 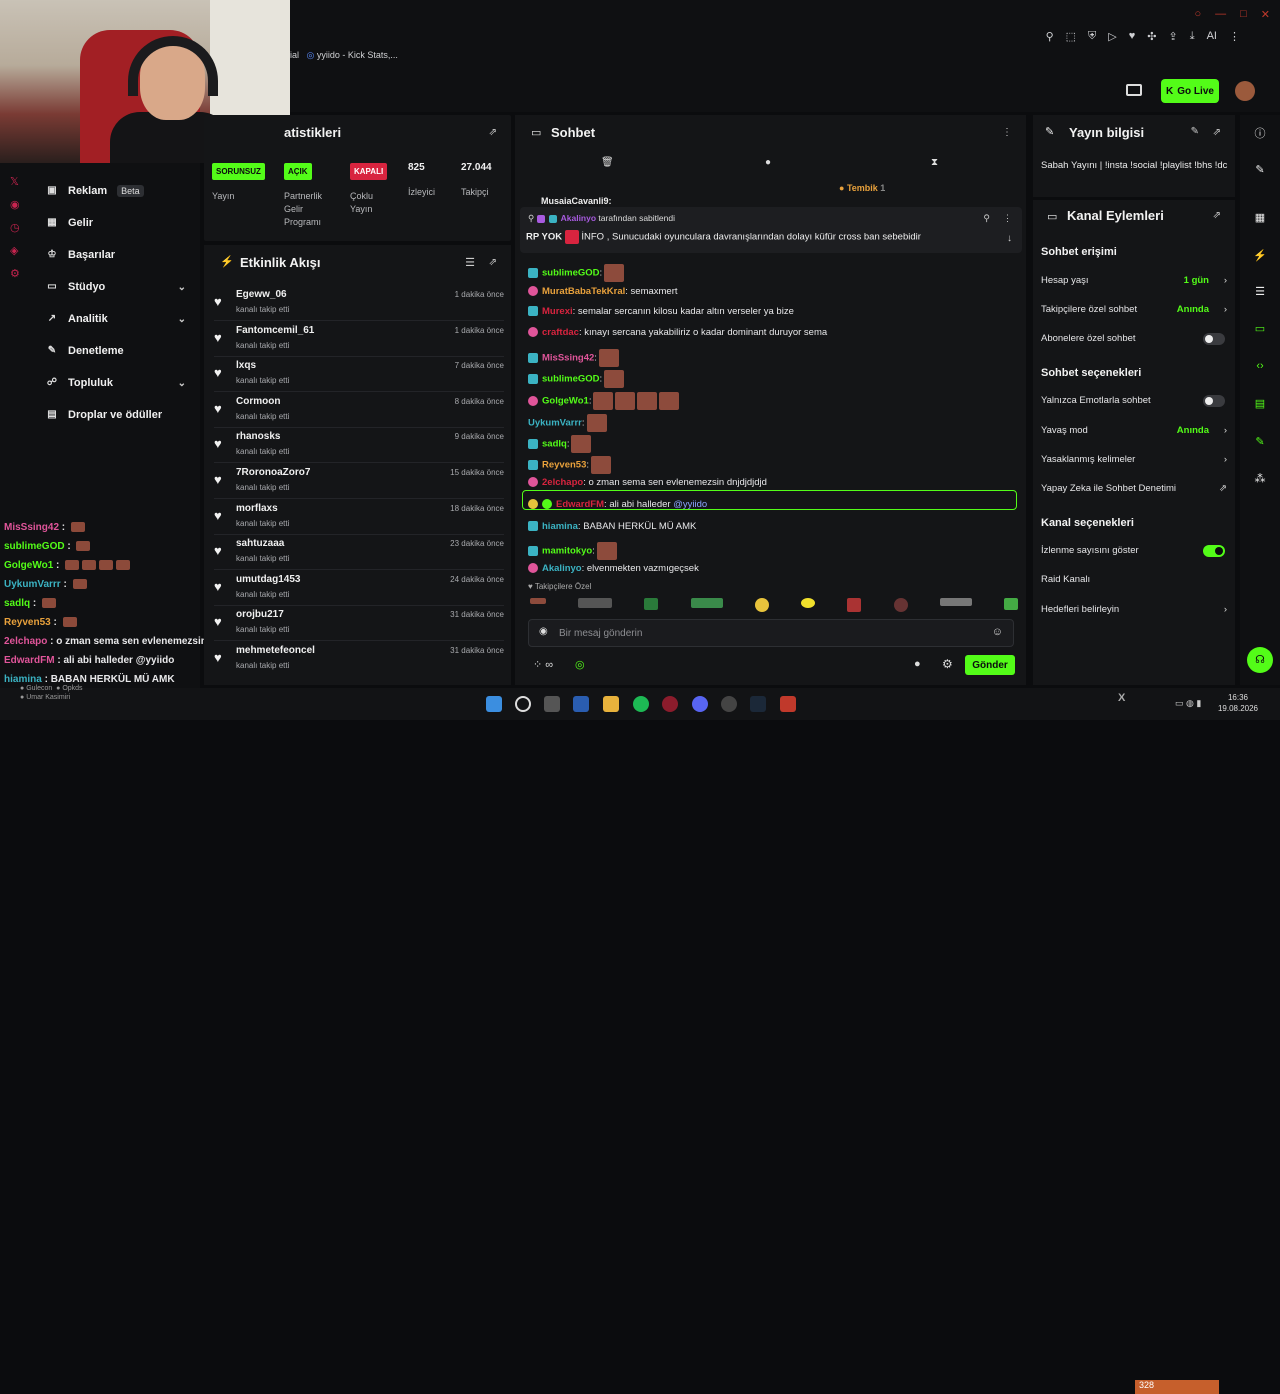 I want to click on hourglass-icon: ⧗, so click(x=934, y=162).